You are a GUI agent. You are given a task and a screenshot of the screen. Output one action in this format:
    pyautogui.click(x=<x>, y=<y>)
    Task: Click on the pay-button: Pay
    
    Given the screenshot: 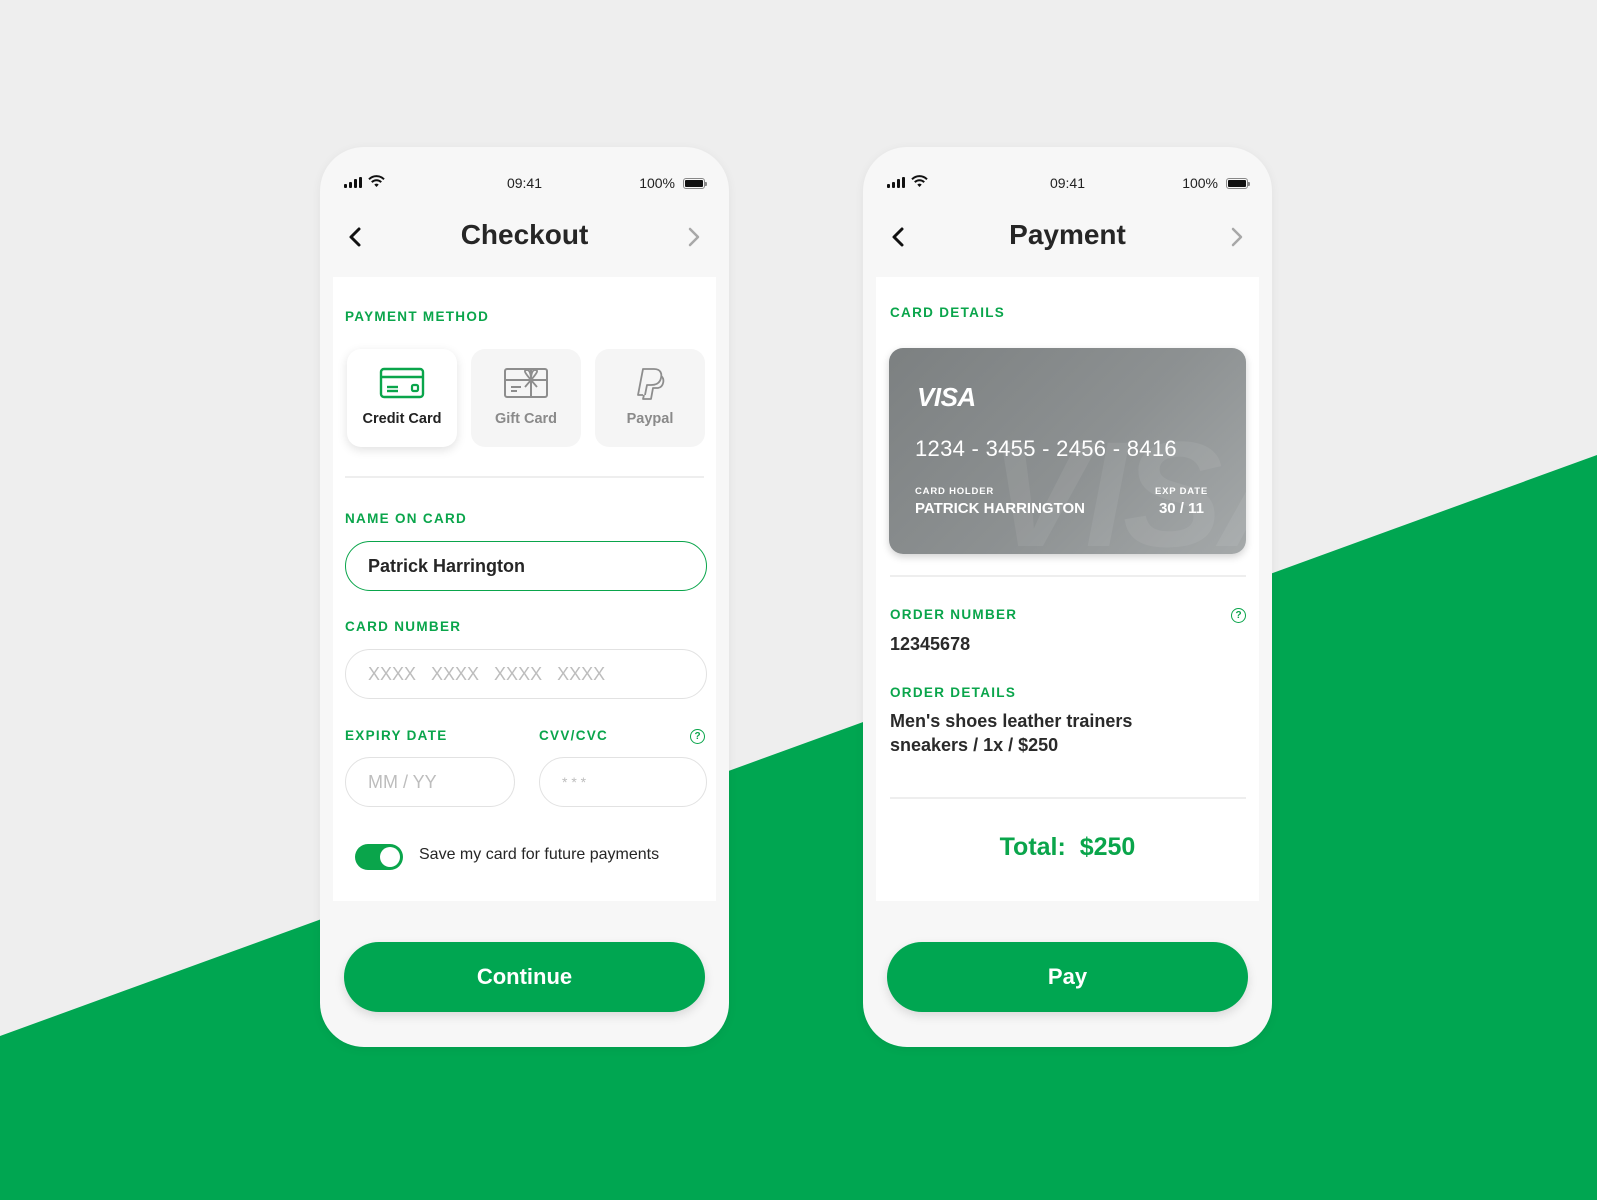 What is the action you would take?
    pyautogui.click(x=1067, y=977)
    